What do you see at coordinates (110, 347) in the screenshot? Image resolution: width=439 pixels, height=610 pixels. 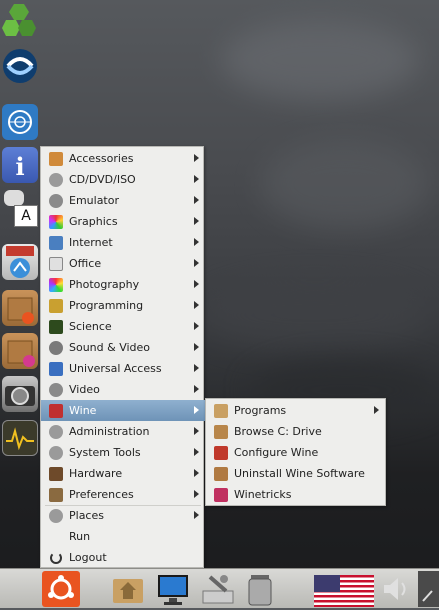 I see `menu-item-label: Sound & Video` at bounding box center [110, 347].